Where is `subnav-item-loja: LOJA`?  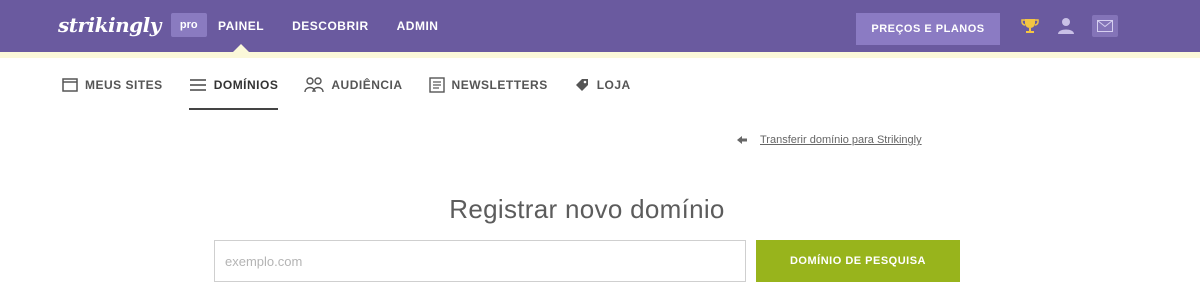
subnav-item-loja: LOJA is located at coordinates (602, 85).